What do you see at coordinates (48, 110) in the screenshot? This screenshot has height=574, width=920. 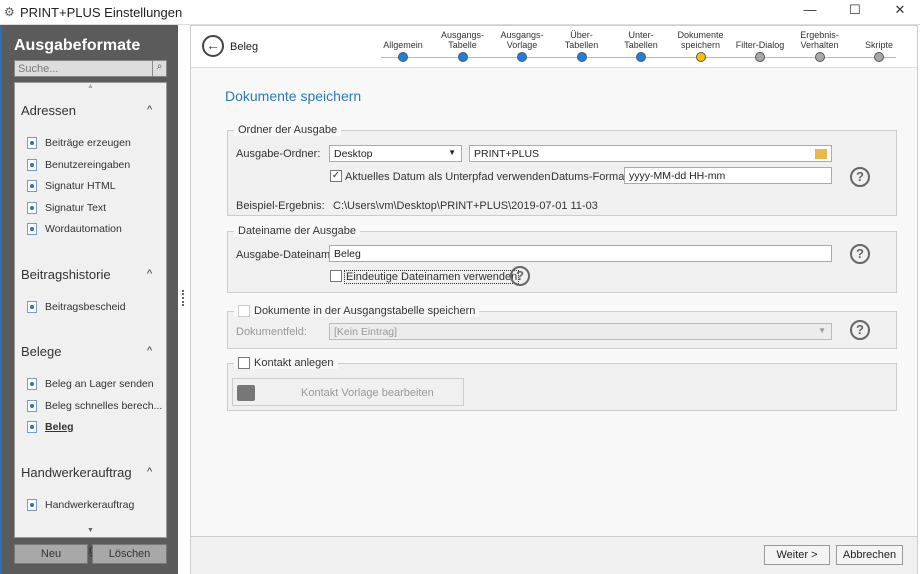 I see `group-header: Adressen` at bounding box center [48, 110].